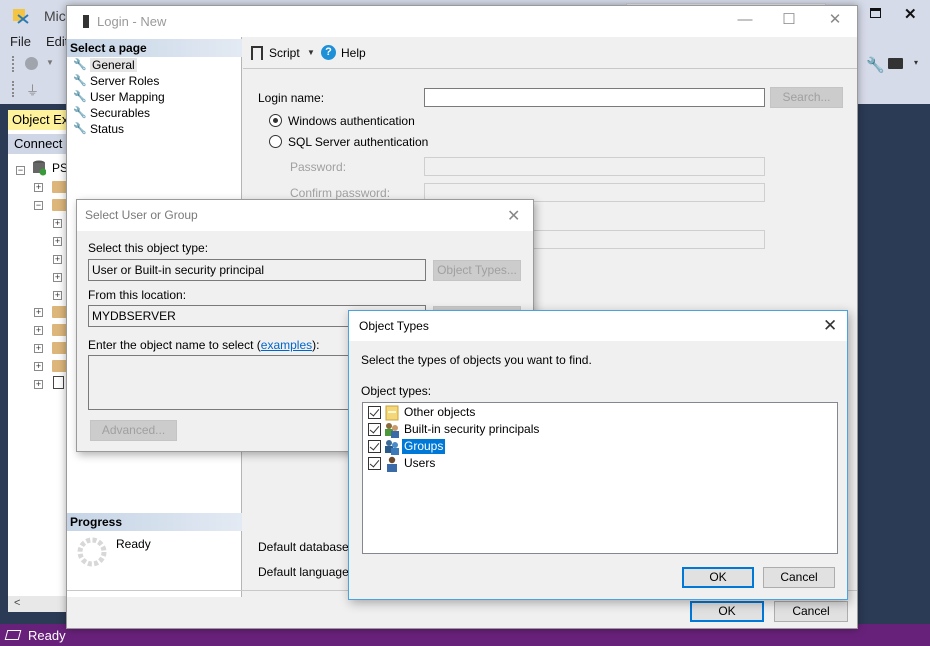 This screenshot has width=930, height=646. What do you see at coordinates (358, 142) in the screenshot?
I see `sql-auth-label: SQL Server authentication` at bounding box center [358, 142].